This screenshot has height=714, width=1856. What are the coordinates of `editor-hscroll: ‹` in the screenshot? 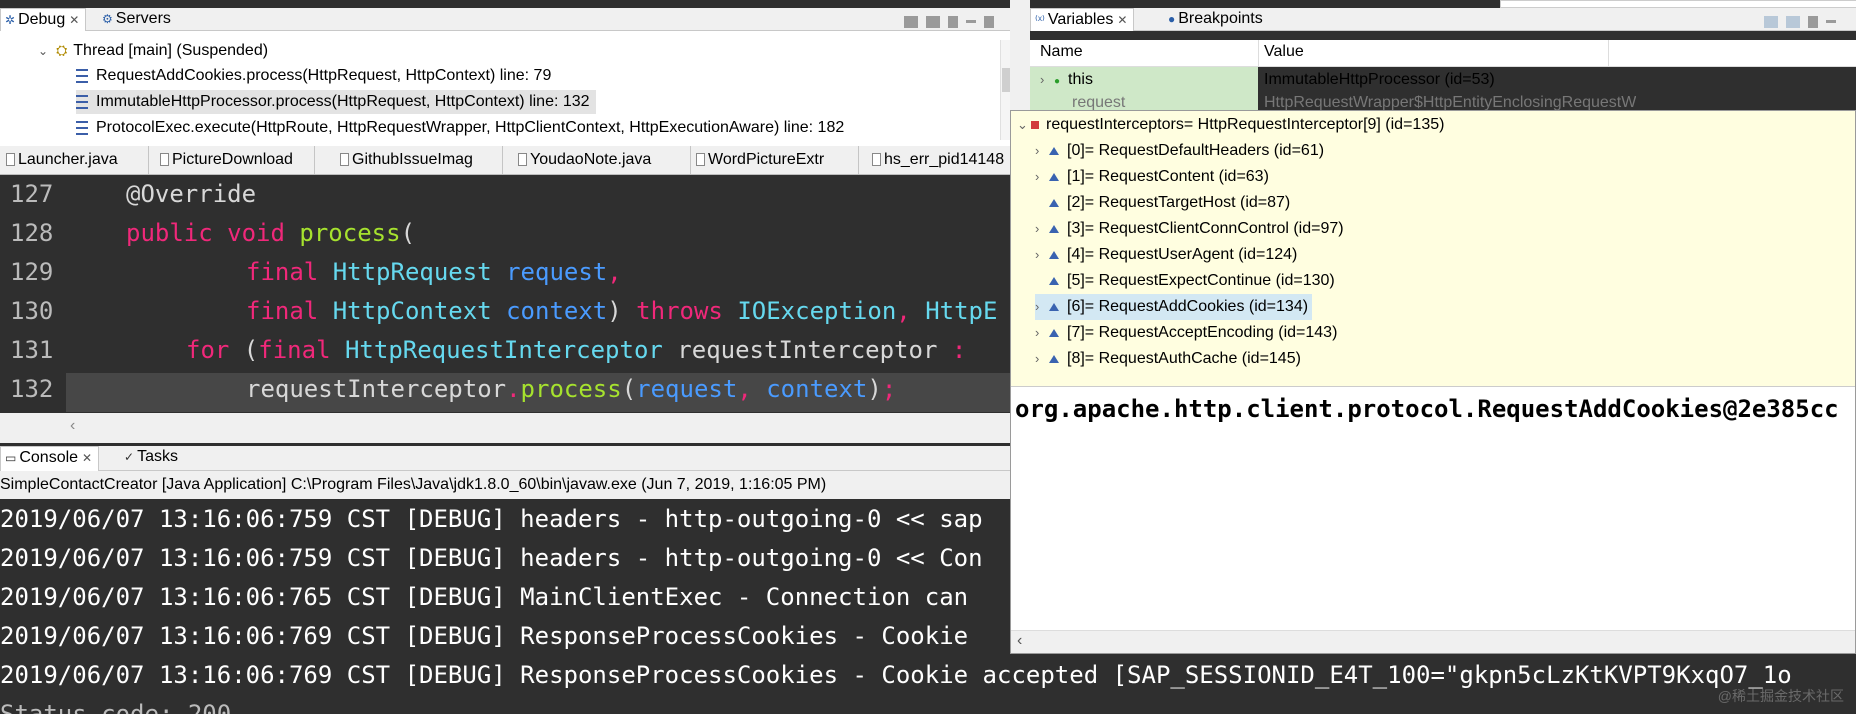 It's located at (505, 428).